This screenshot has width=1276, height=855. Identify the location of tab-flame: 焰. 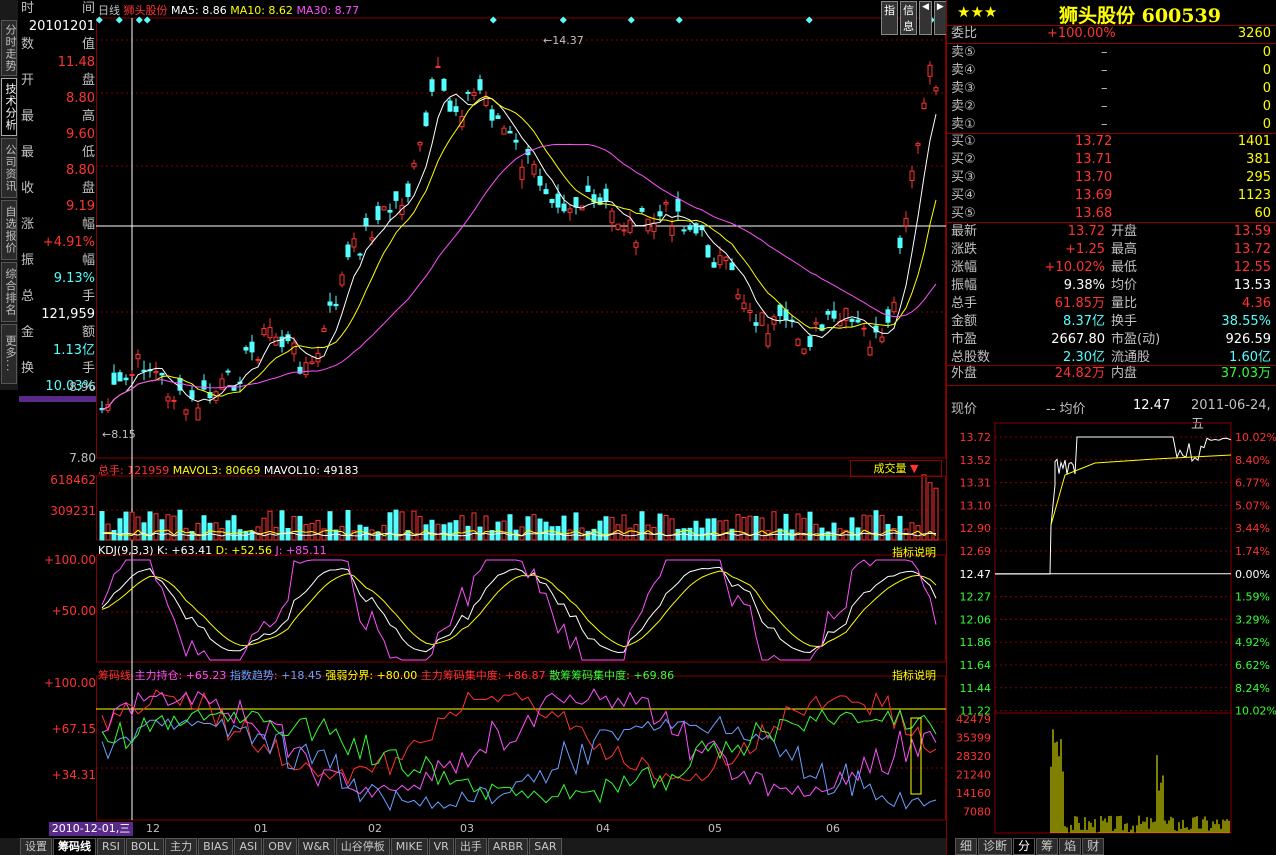
(1070, 846).